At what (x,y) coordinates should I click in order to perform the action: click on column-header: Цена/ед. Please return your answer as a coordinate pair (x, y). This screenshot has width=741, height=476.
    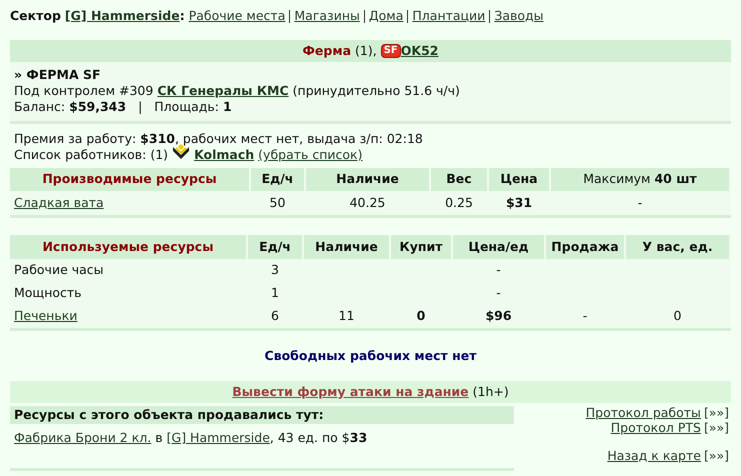
    Looking at the image, I should click on (498, 246).